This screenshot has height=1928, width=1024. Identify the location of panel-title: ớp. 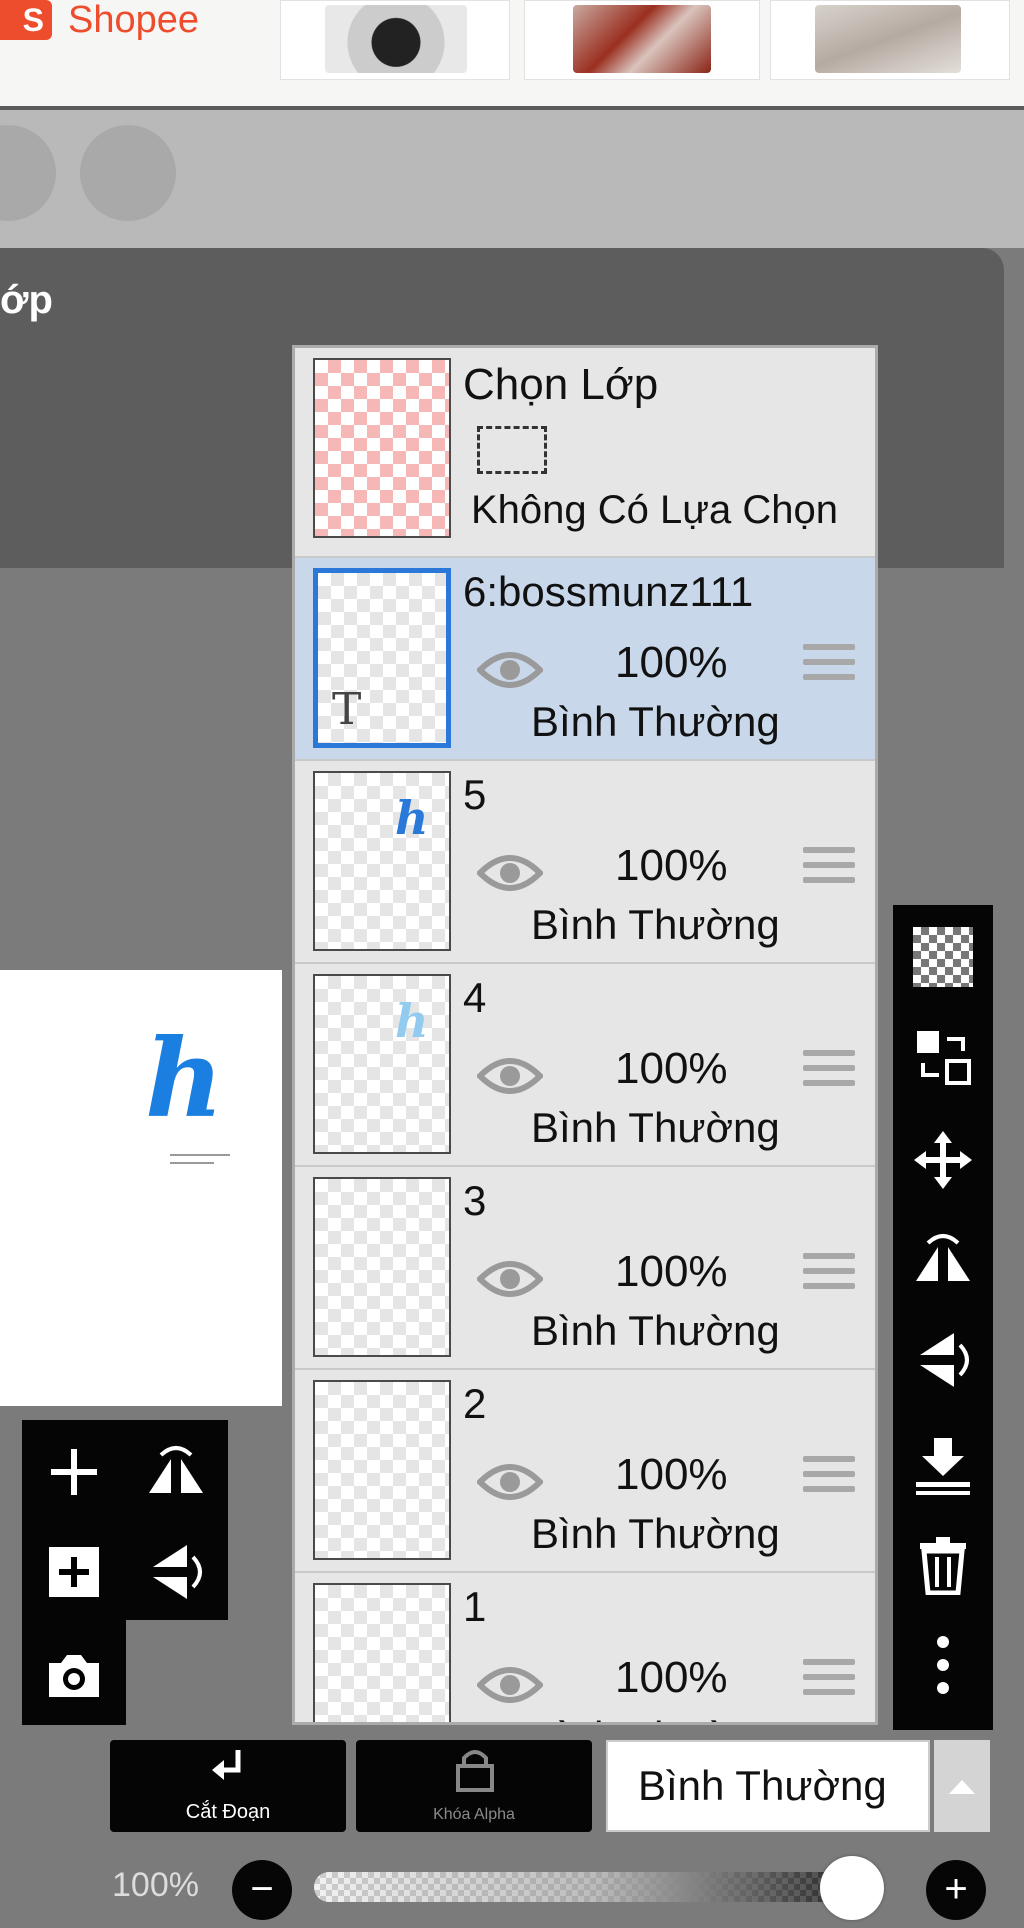
(26, 300).